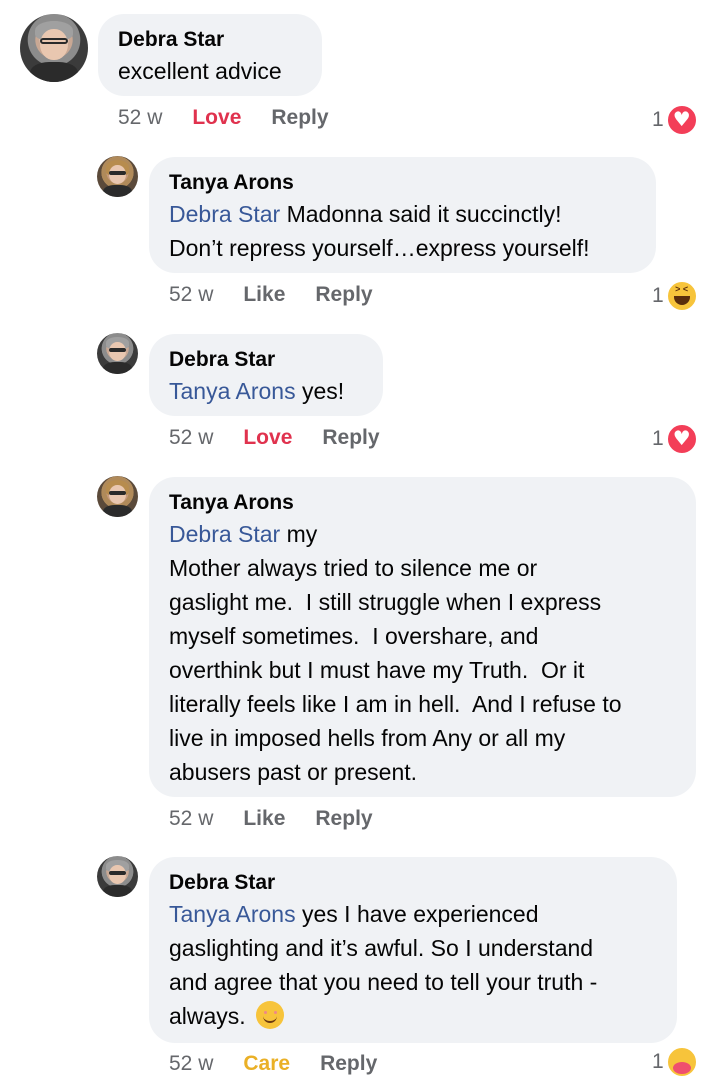 This screenshot has height=1078, width=720. What do you see at coordinates (266, 1064) in the screenshot?
I see `care-button: Care` at bounding box center [266, 1064].